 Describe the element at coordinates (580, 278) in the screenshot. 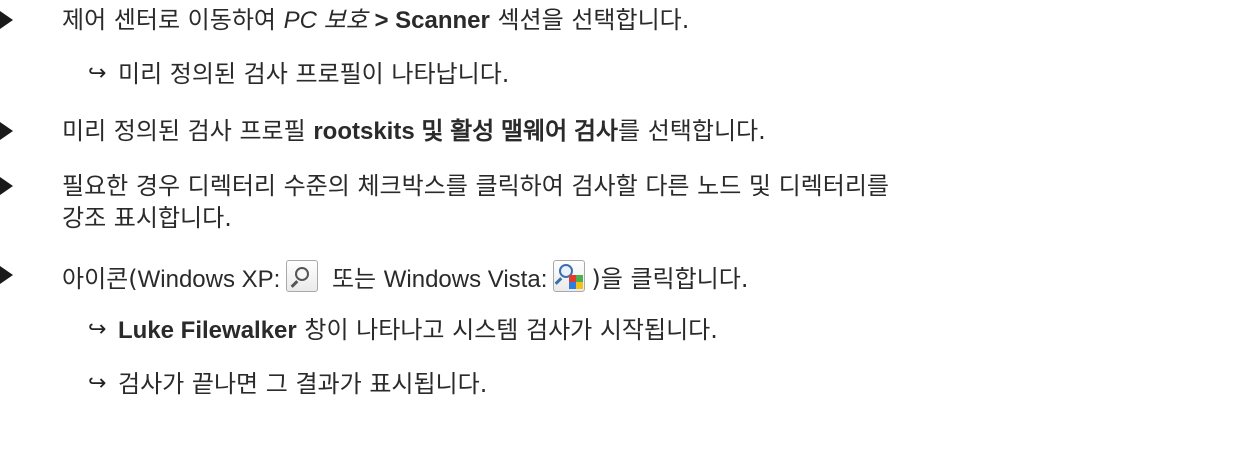

I see `vista-quad-green` at that location.